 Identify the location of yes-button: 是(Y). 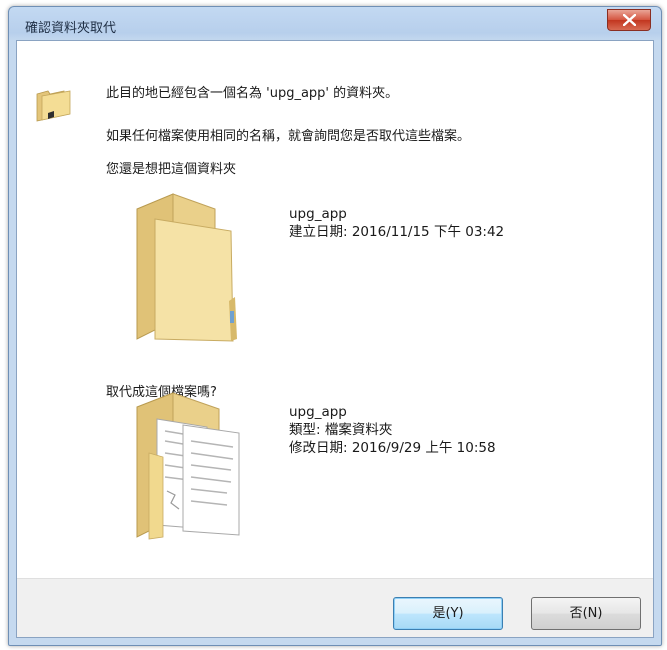
(448, 613).